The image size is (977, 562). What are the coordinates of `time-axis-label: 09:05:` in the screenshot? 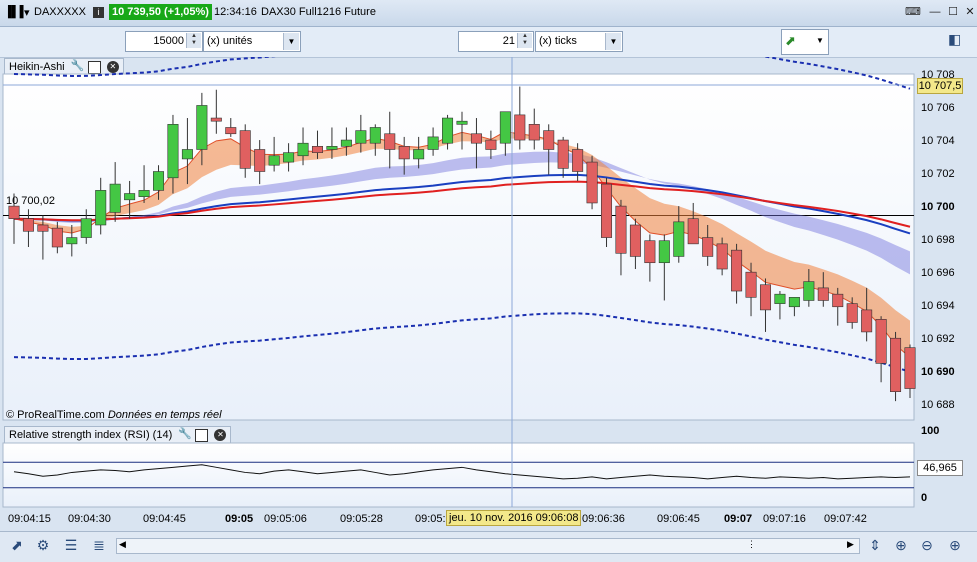 It's located at (430, 519).